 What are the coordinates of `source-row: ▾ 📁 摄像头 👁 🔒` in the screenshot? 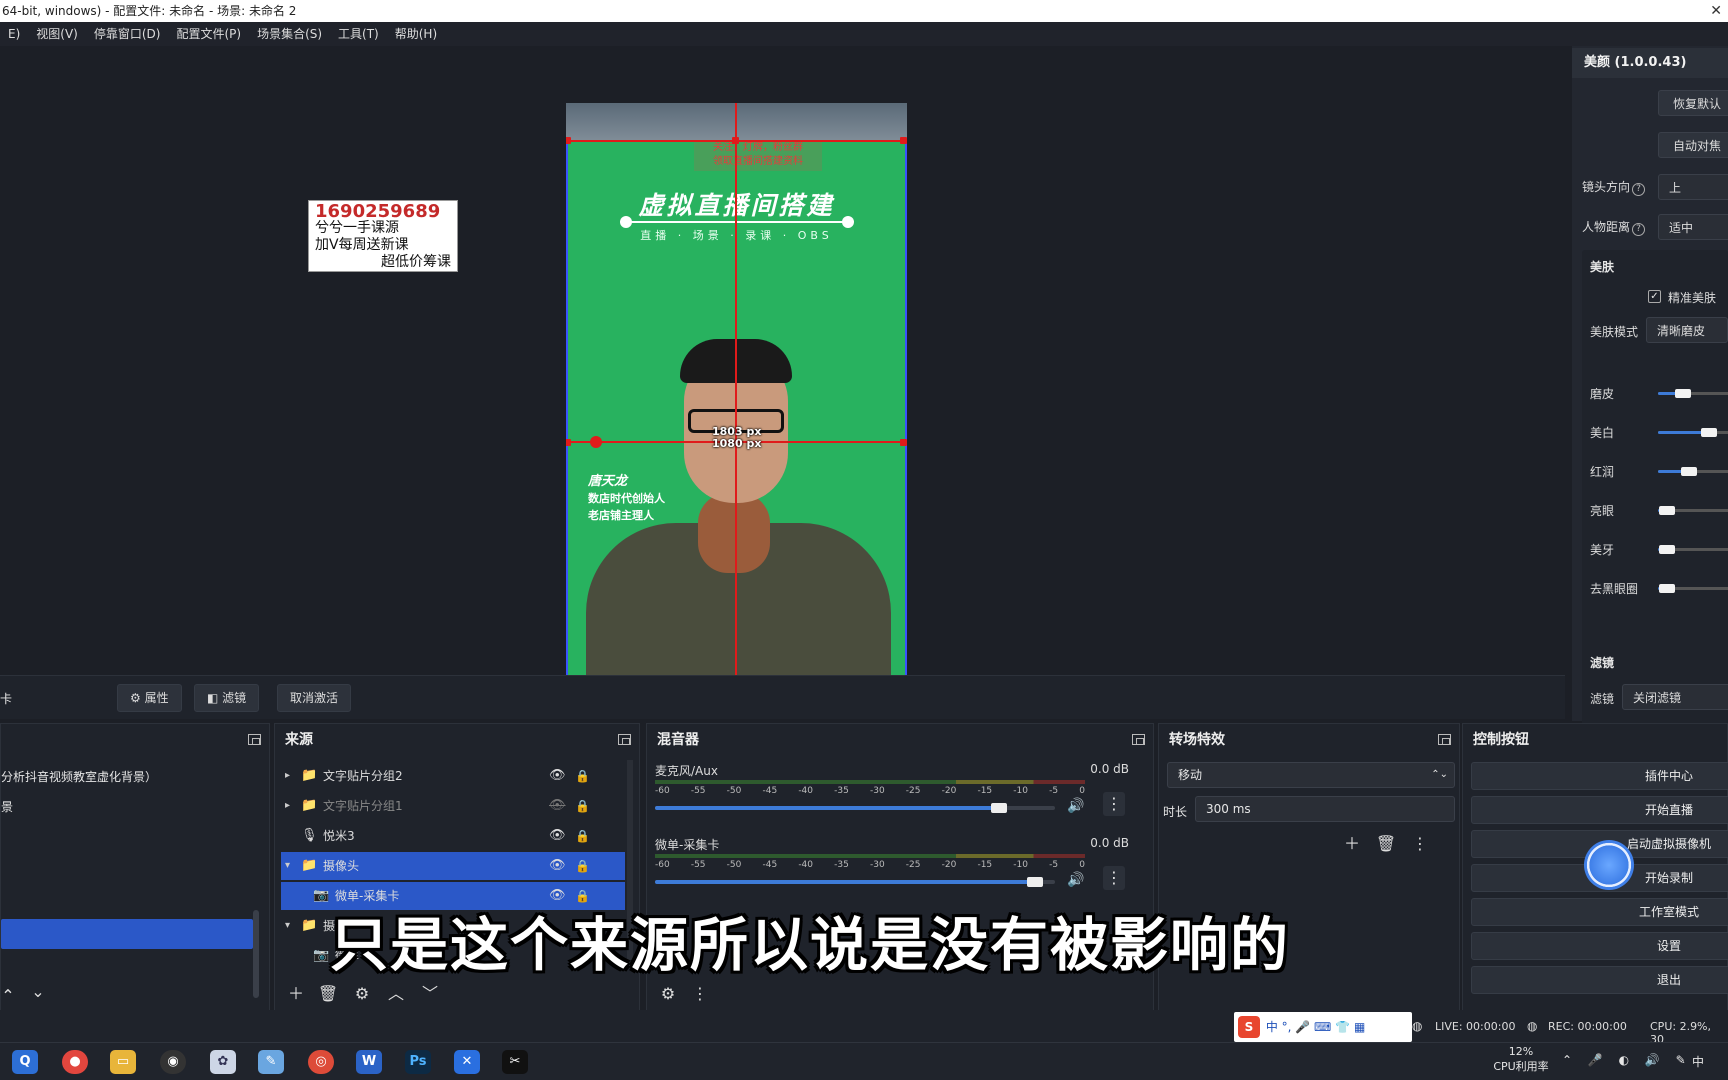 It's located at (453, 866).